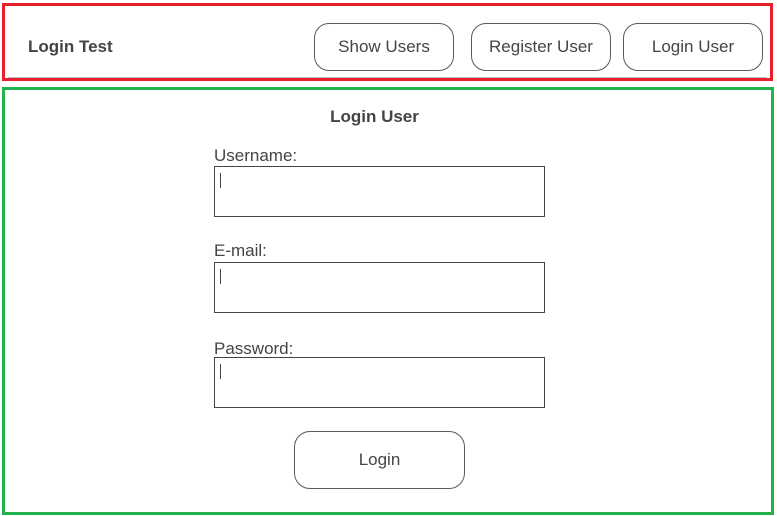 This screenshot has height=516, width=777. What do you see at coordinates (374, 116) in the screenshot?
I see `form-title: Login User` at bounding box center [374, 116].